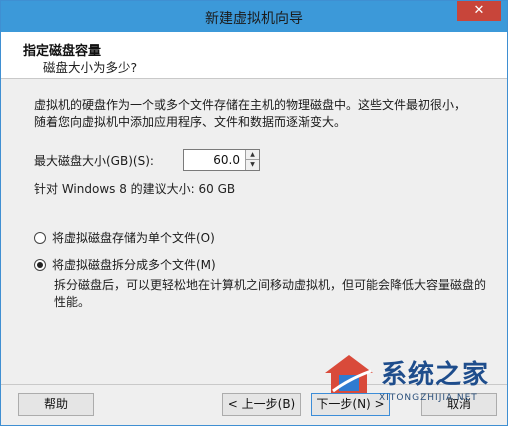 The image size is (508, 426). Describe the element at coordinates (56, 404) in the screenshot. I see `help-button: 帮助` at that location.